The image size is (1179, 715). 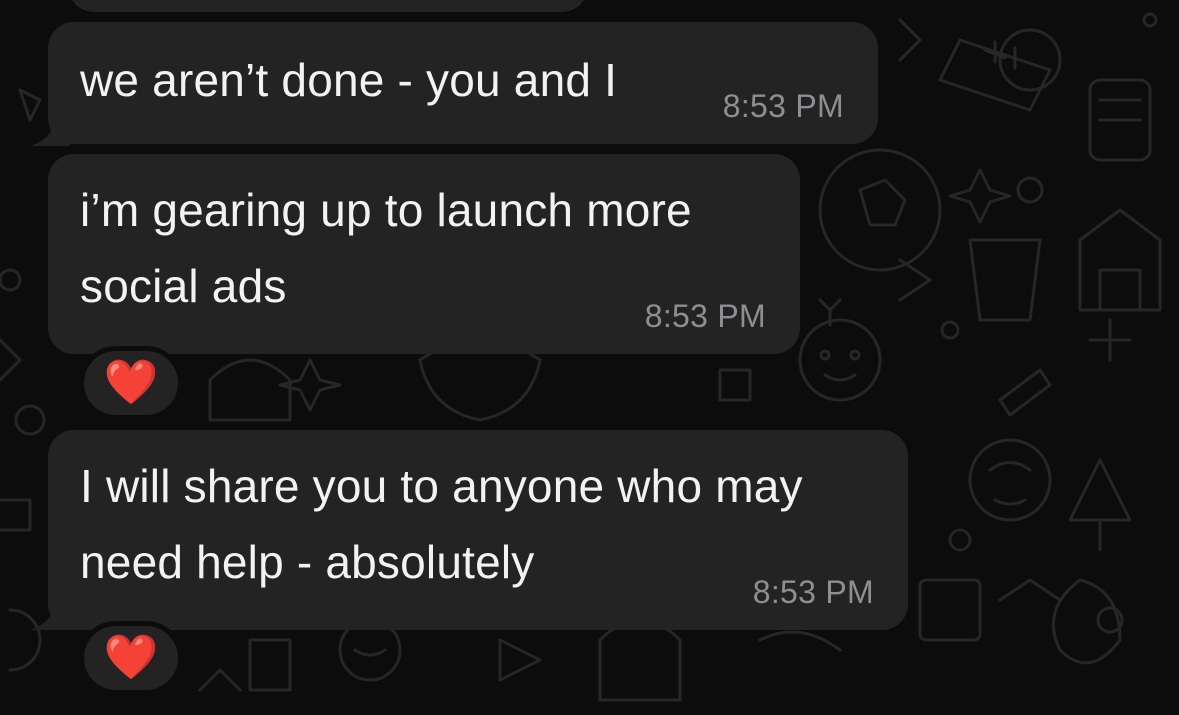 What do you see at coordinates (386, 248) in the screenshot?
I see `message-text: i’m gearing up to launch more social ads` at bounding box center [386, 248].